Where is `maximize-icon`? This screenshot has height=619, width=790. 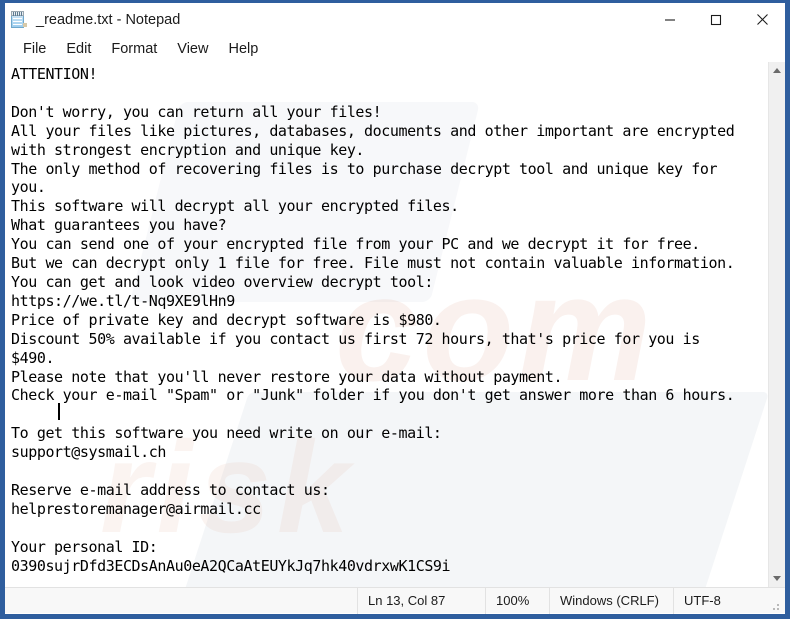
maximize-icon is located at coordinates (716, 19).